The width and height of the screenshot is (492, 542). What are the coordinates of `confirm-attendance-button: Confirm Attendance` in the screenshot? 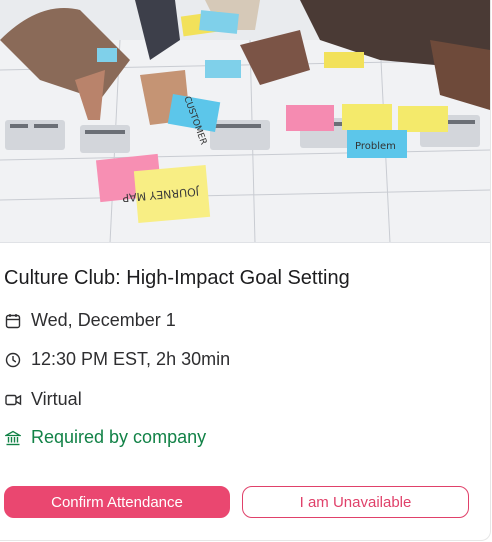 It's located at (117, 502).